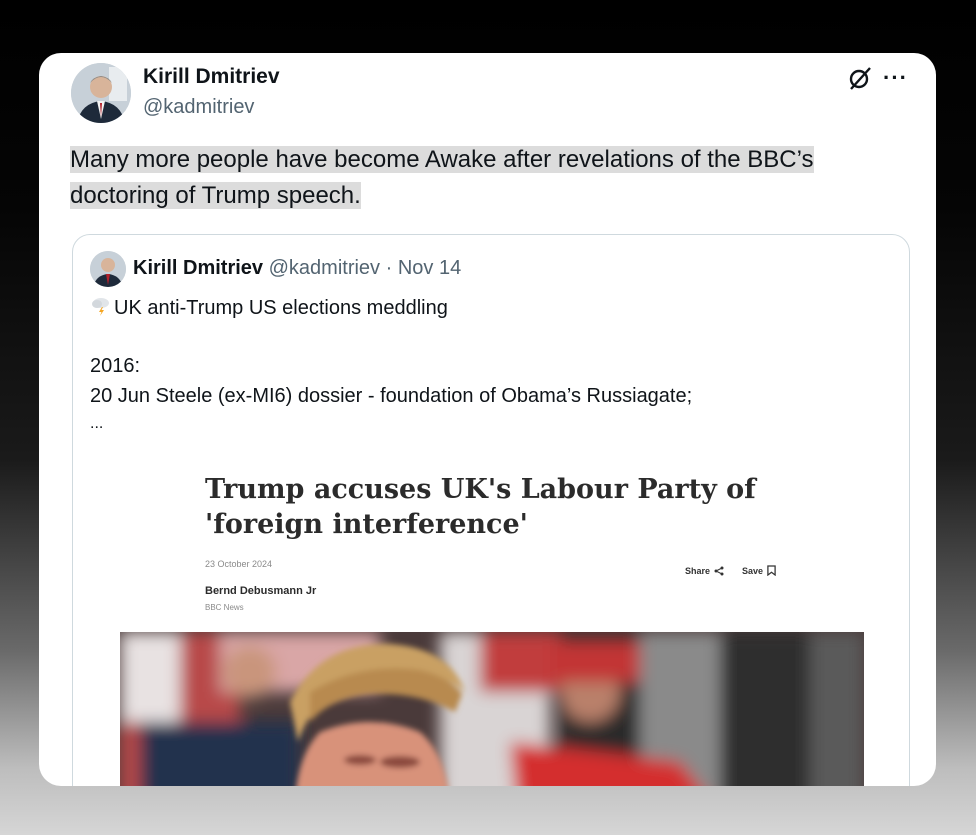 The image size is (976, 835). Describe the element at coordinates (429, 268) in the screenshot. I see `quoted-post-date: Nov 14` at that location.